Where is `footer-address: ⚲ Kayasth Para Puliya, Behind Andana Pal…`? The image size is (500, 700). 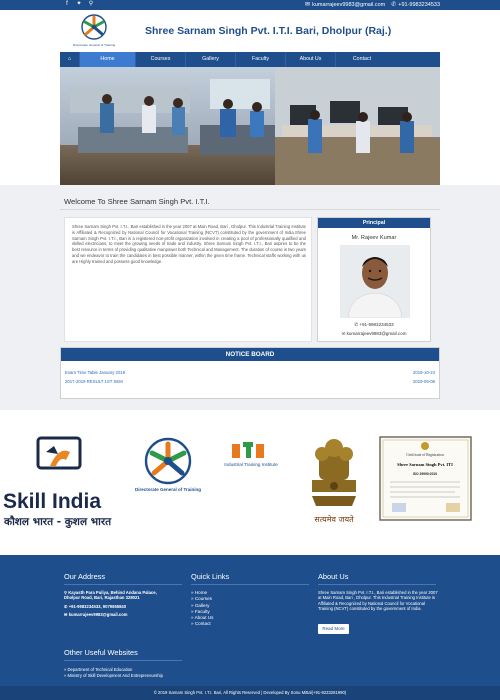 footer-address: ⚲ Kayasth Para Puliya, Behind Andana Pal… is located at coordinates (110, 604).